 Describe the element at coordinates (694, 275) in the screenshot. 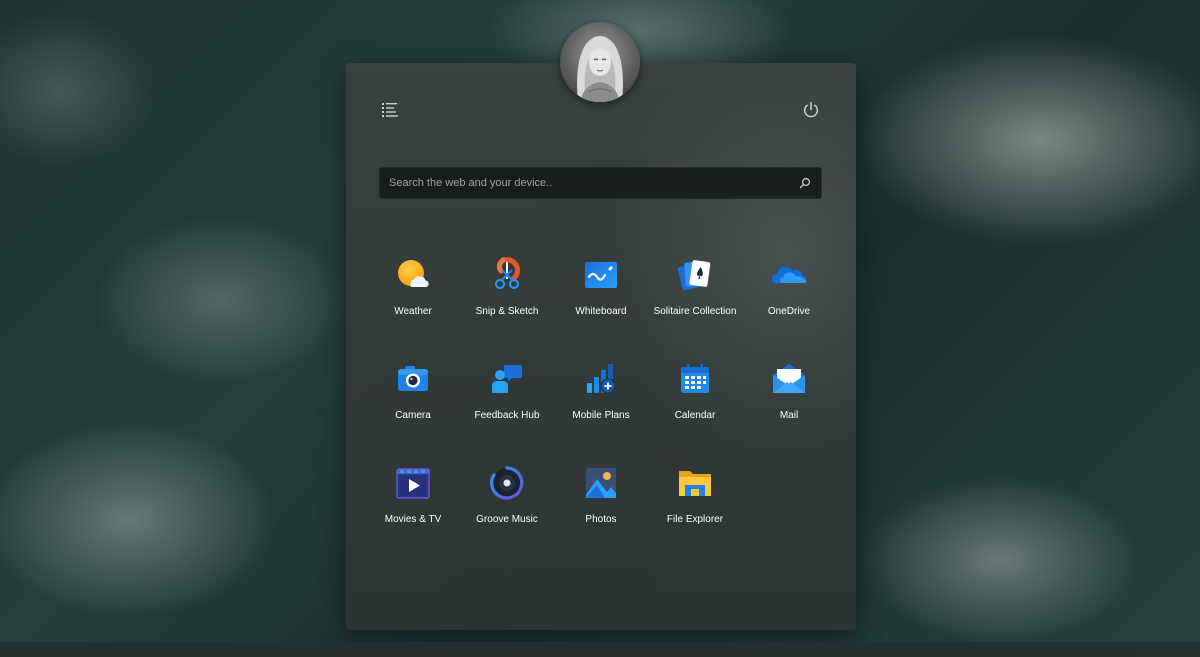

I see `solitaire-icon` at that location.